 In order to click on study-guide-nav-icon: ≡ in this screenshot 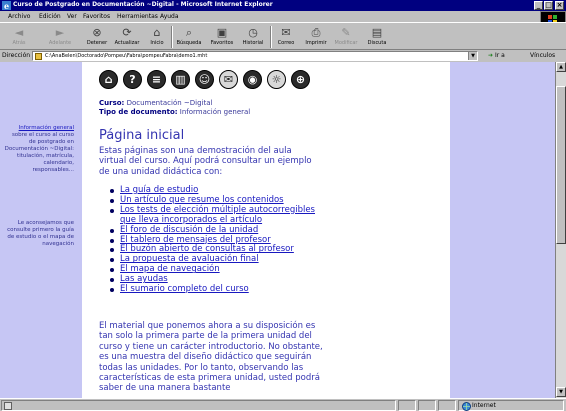, I will do `click(156, 79)`.